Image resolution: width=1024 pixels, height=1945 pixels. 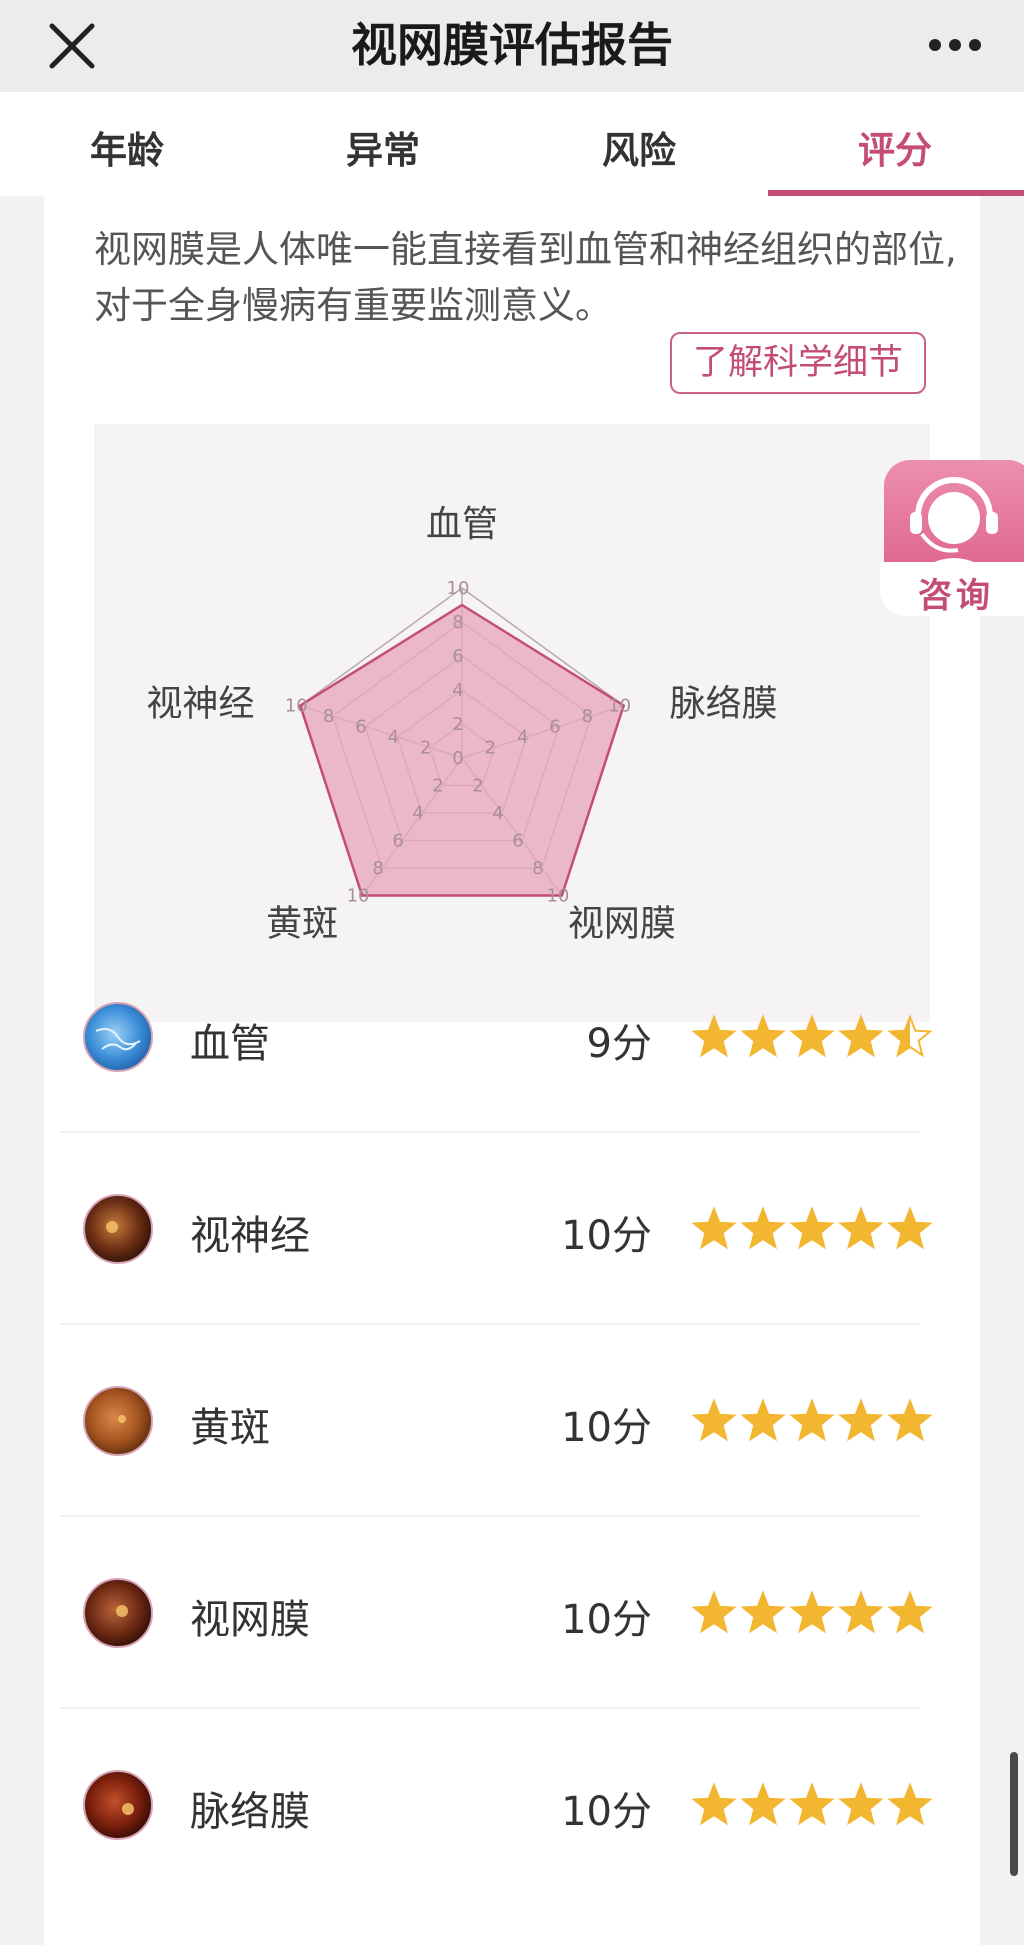 I want to click on title-bar: 视网膜评估报告, so click(x=512, y=46).